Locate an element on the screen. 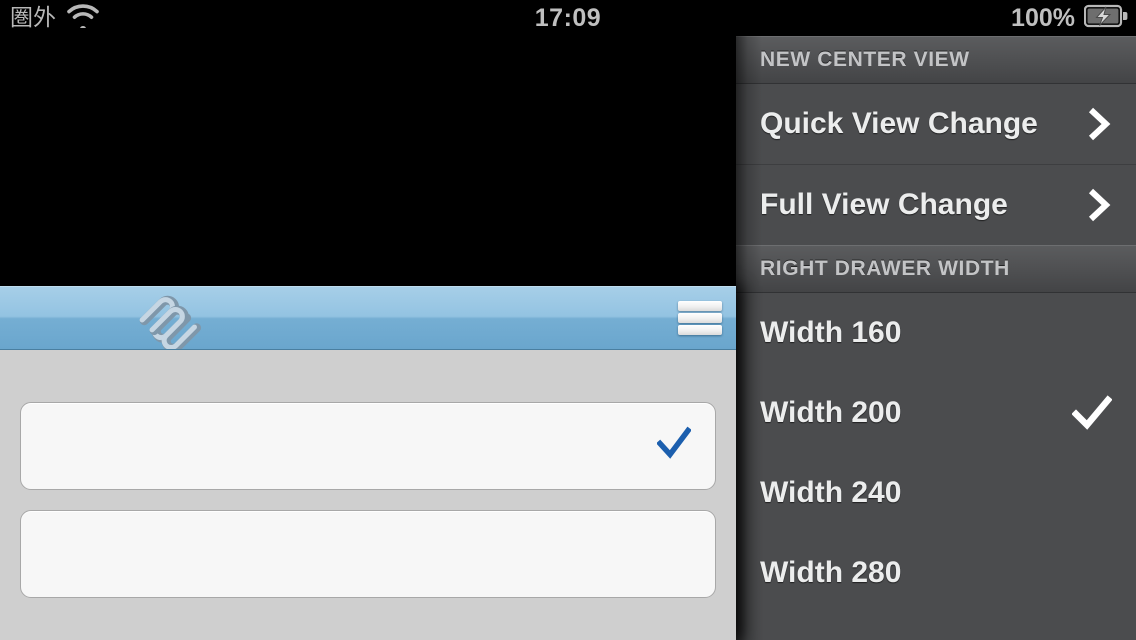 This screenshot has height=640, width=1136. drawer-item-quick-view-change: Quick View Change is located at coordinates (936, 124).